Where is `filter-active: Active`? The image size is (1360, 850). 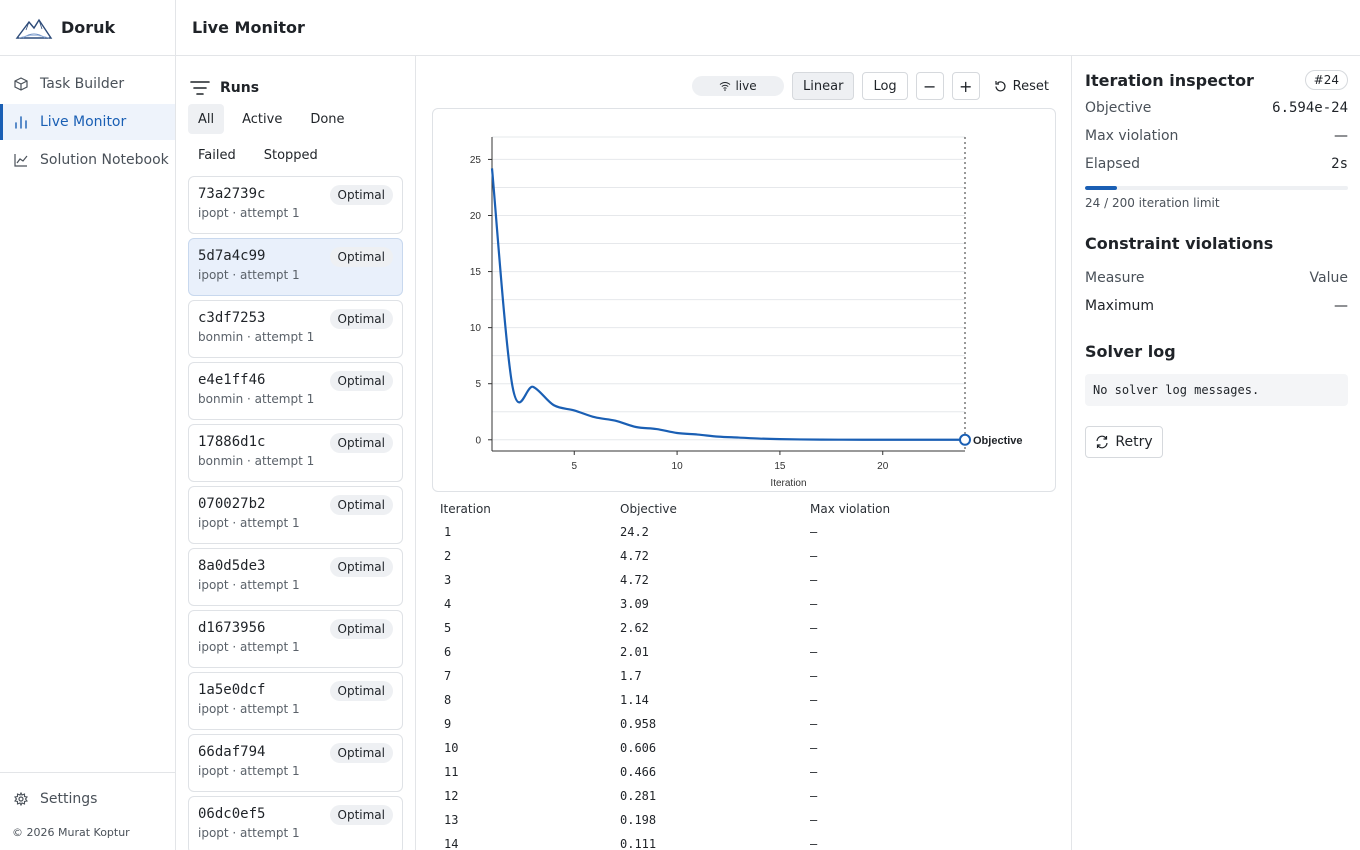
filter-active: Active is located at coordinates (262, 119).